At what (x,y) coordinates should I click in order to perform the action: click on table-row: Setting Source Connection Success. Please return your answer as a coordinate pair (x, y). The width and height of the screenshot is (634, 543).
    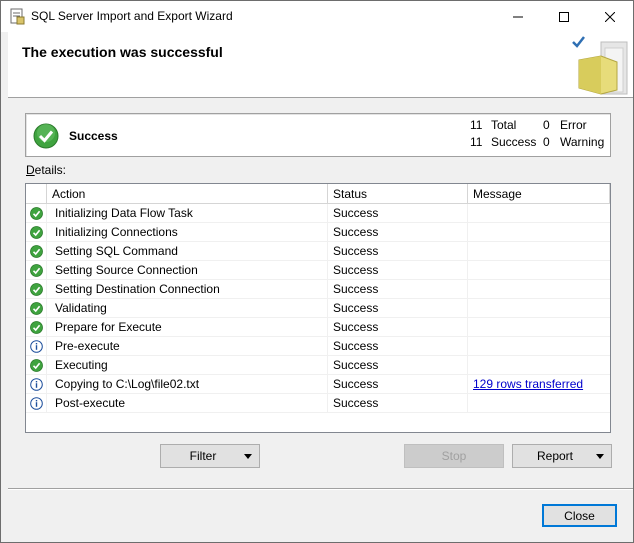
    Looking at the image, I should click on (318, 270).